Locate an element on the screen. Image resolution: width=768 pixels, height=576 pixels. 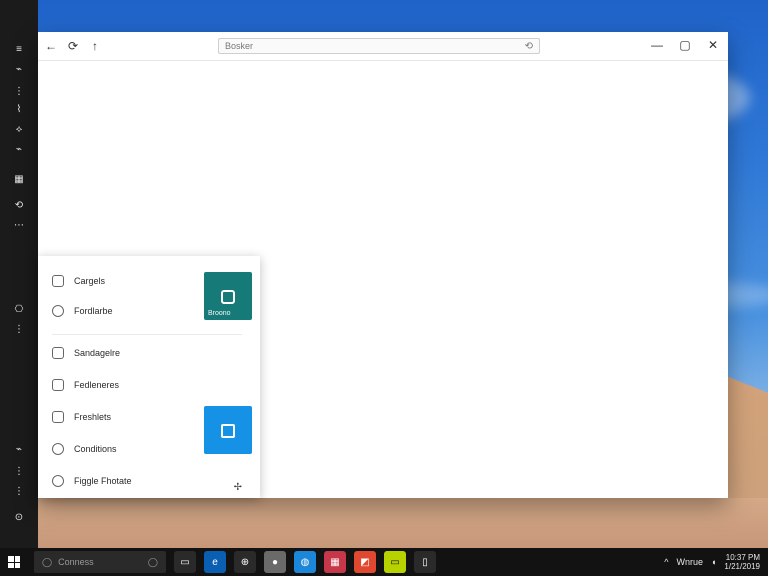
tray-text: Wnrue is located at coordinates (689, 562).